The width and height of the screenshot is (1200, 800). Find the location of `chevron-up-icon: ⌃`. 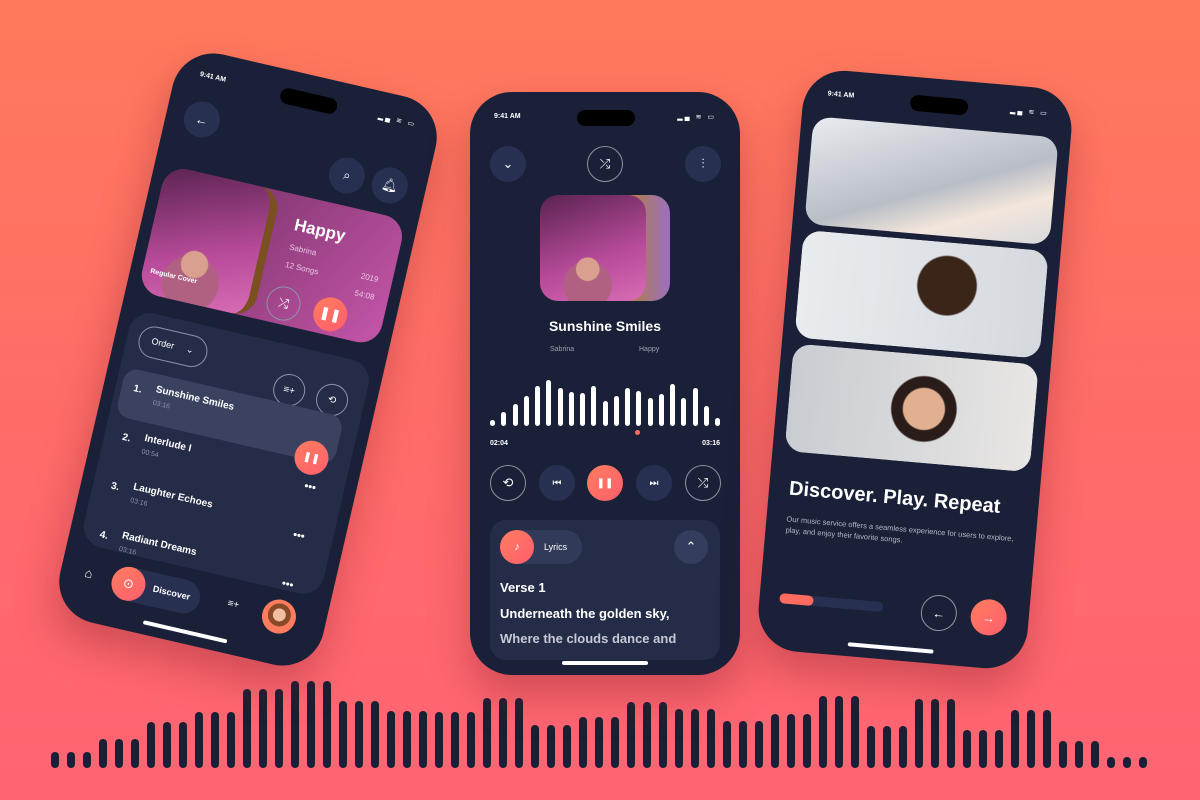

chevron-up-icon: ⌃ is located at coordinates (691, 546).